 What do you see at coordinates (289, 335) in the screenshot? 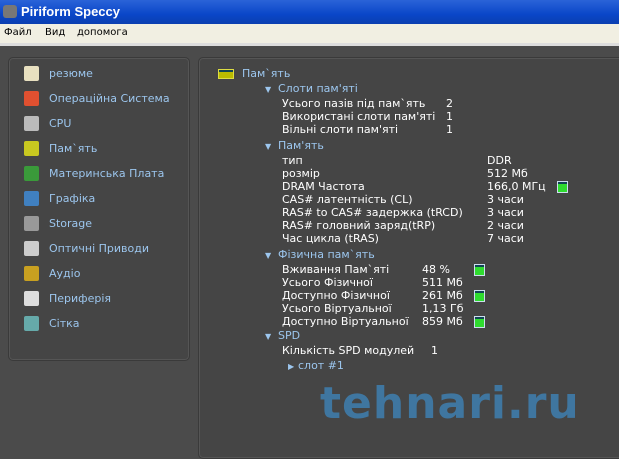
I see `section-spd: SPD` at bounding box center [289, 335].